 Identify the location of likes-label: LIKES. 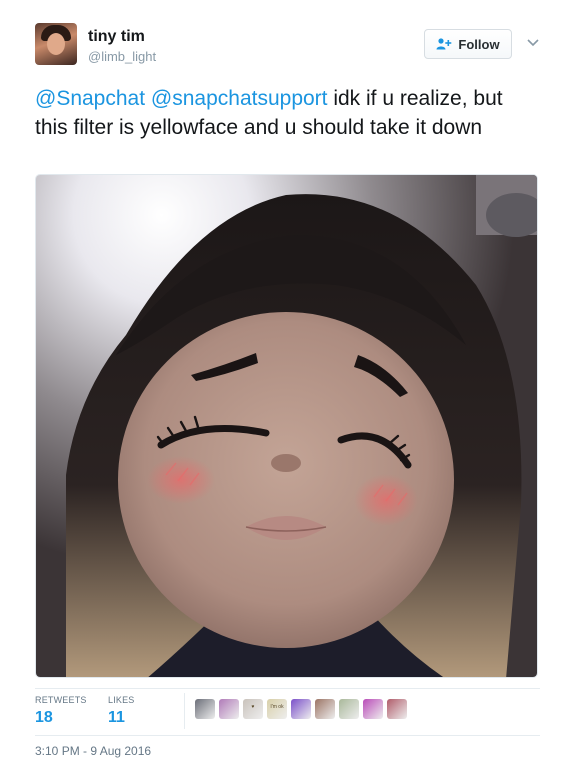
(121, 700).